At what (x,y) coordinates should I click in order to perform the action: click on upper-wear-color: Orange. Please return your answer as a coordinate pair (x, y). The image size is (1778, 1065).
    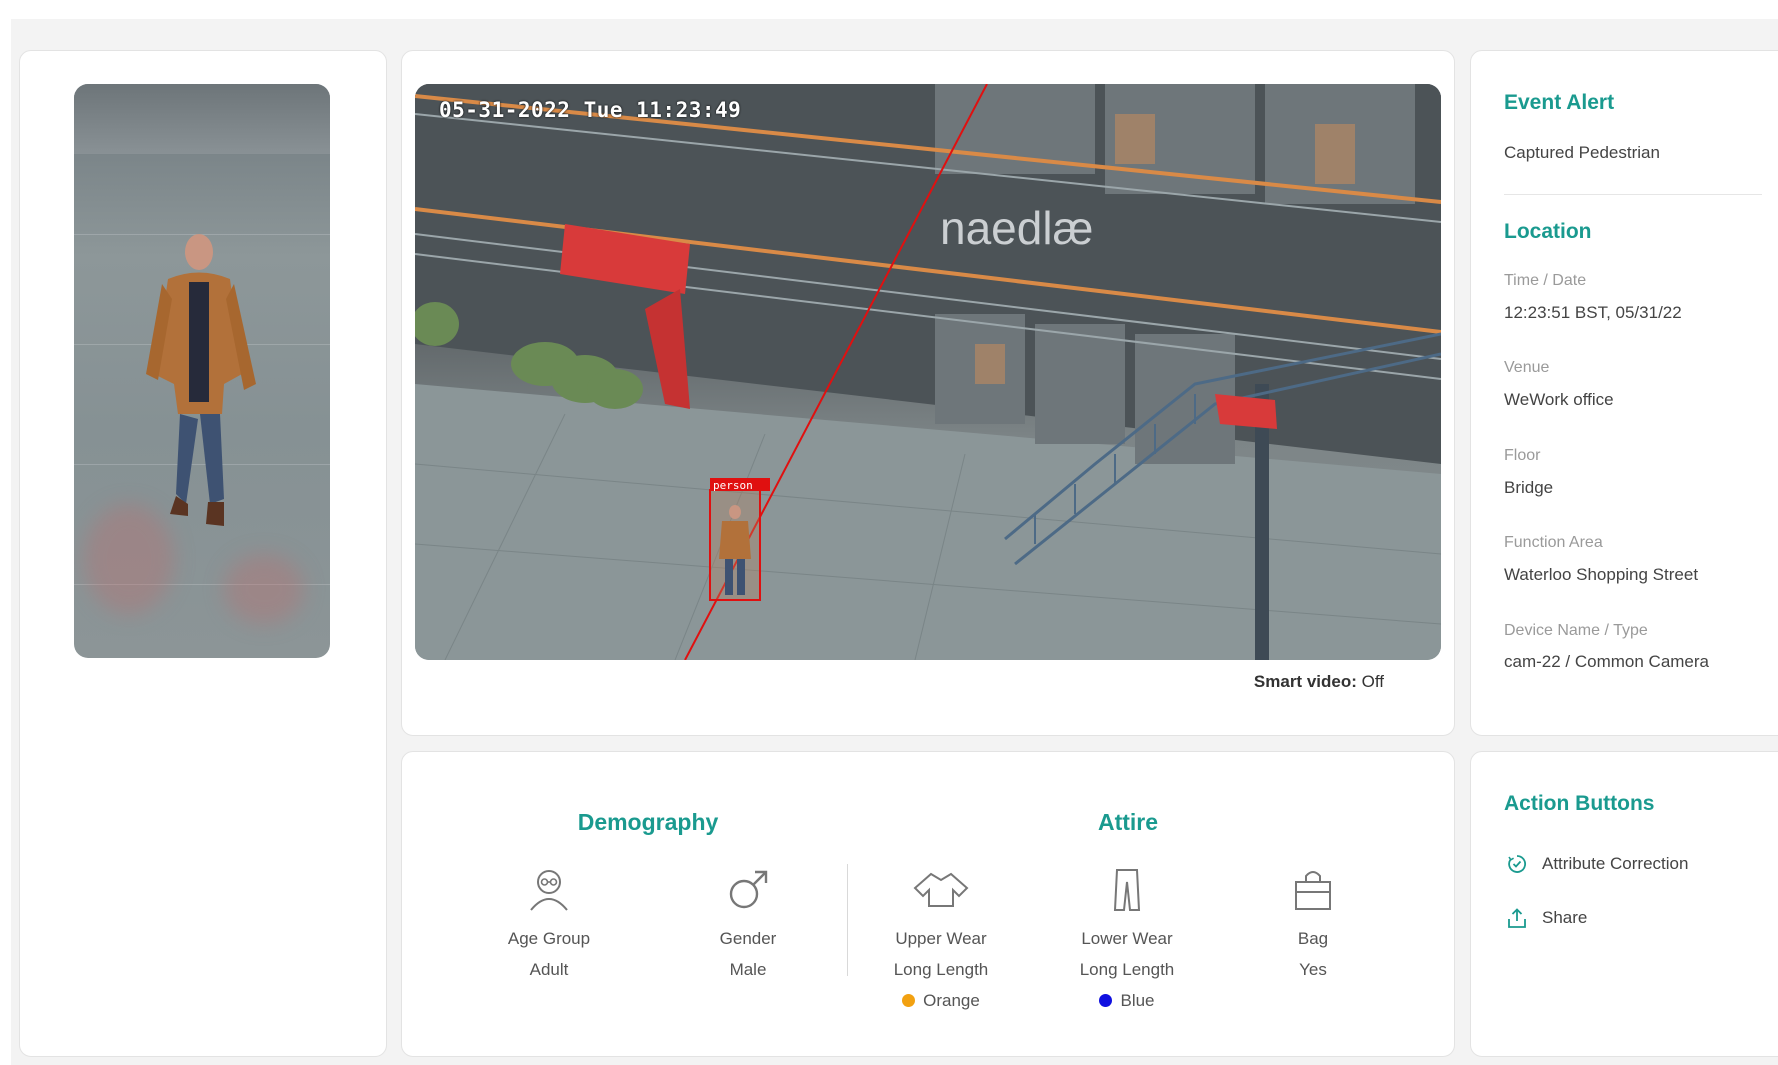
    Looking at the image, I should click on (941, 1000).